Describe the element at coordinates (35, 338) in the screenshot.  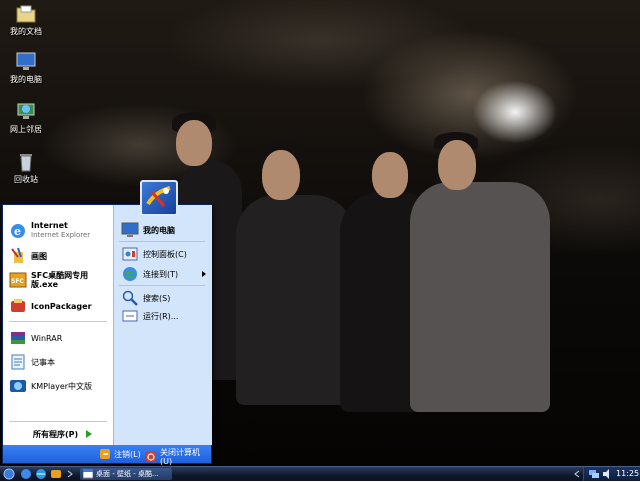
I see `menu-item-winrar: WinRAR` at that location.